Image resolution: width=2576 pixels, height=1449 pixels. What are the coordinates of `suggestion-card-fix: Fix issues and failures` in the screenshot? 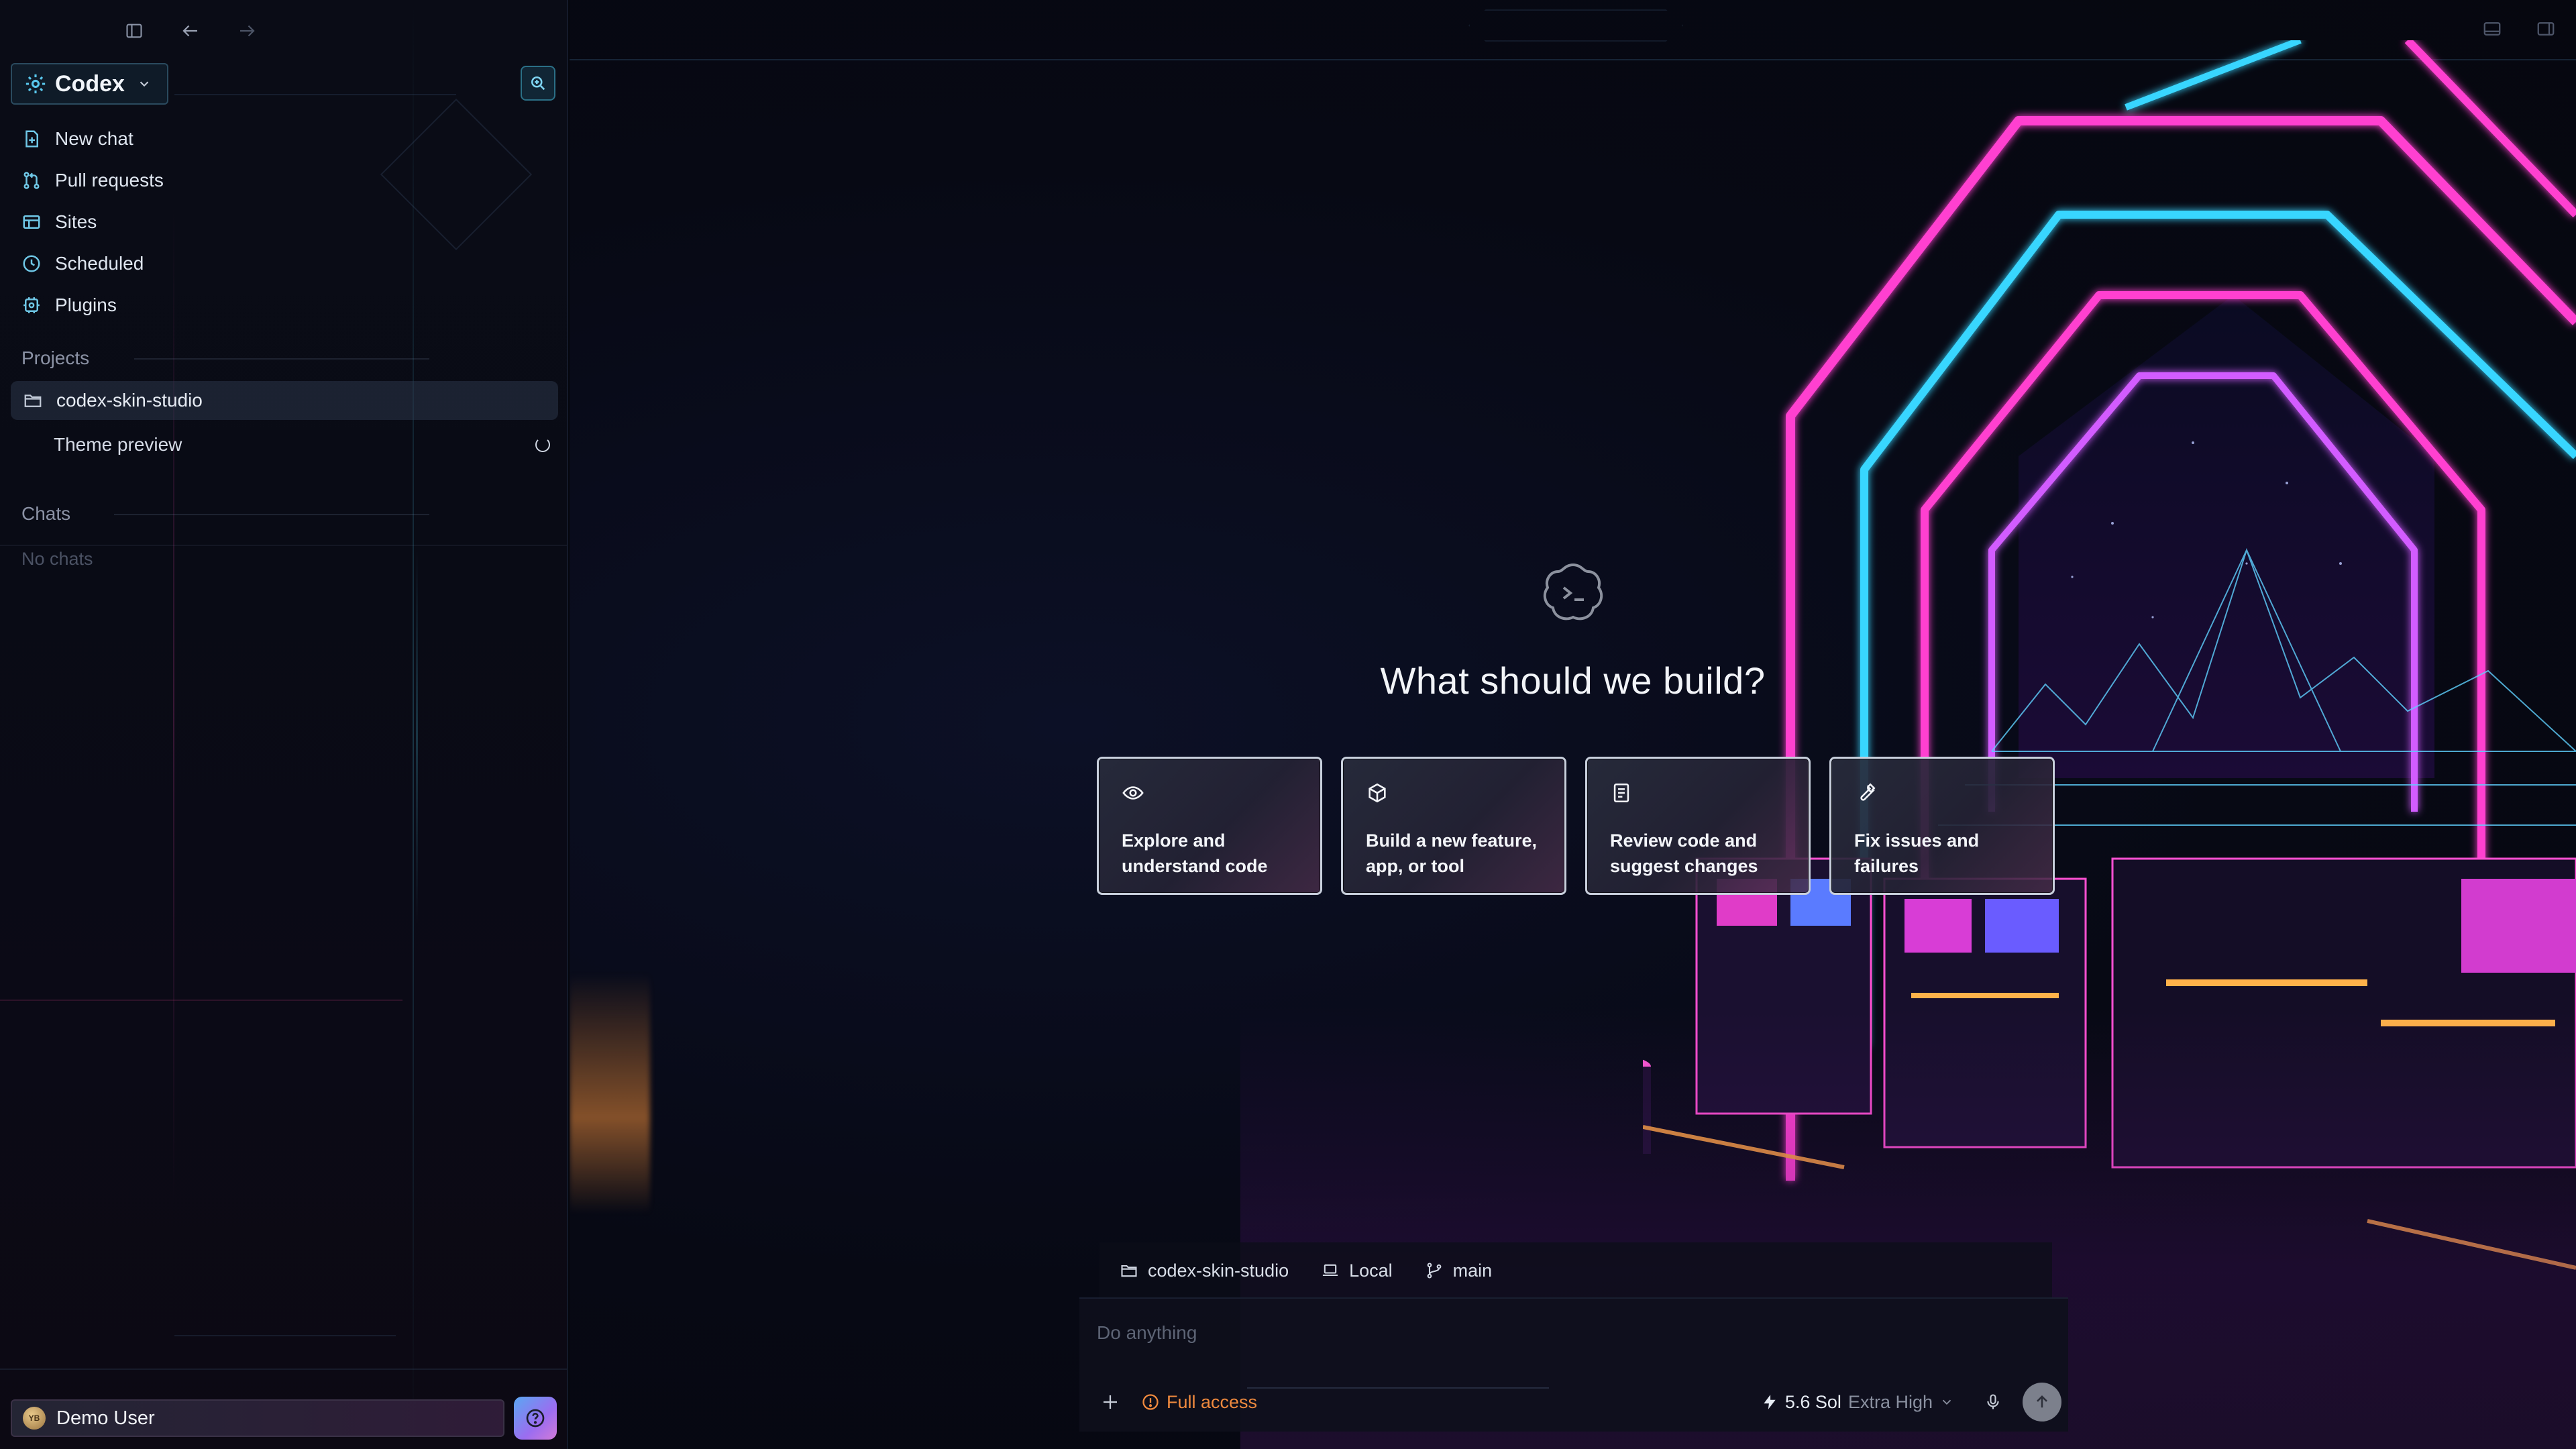 It's located at (1942, 826).